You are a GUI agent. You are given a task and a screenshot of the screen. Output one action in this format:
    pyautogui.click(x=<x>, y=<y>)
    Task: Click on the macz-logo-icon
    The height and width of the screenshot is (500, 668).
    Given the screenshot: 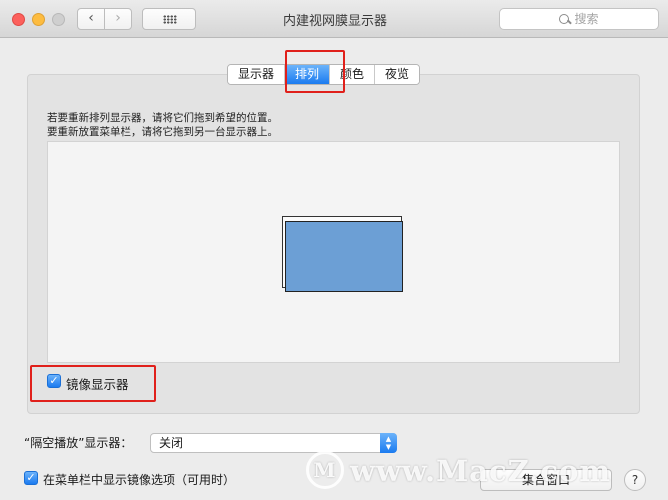 What is the action you would take?
    pyautogui.click(x=325, y=470)
    